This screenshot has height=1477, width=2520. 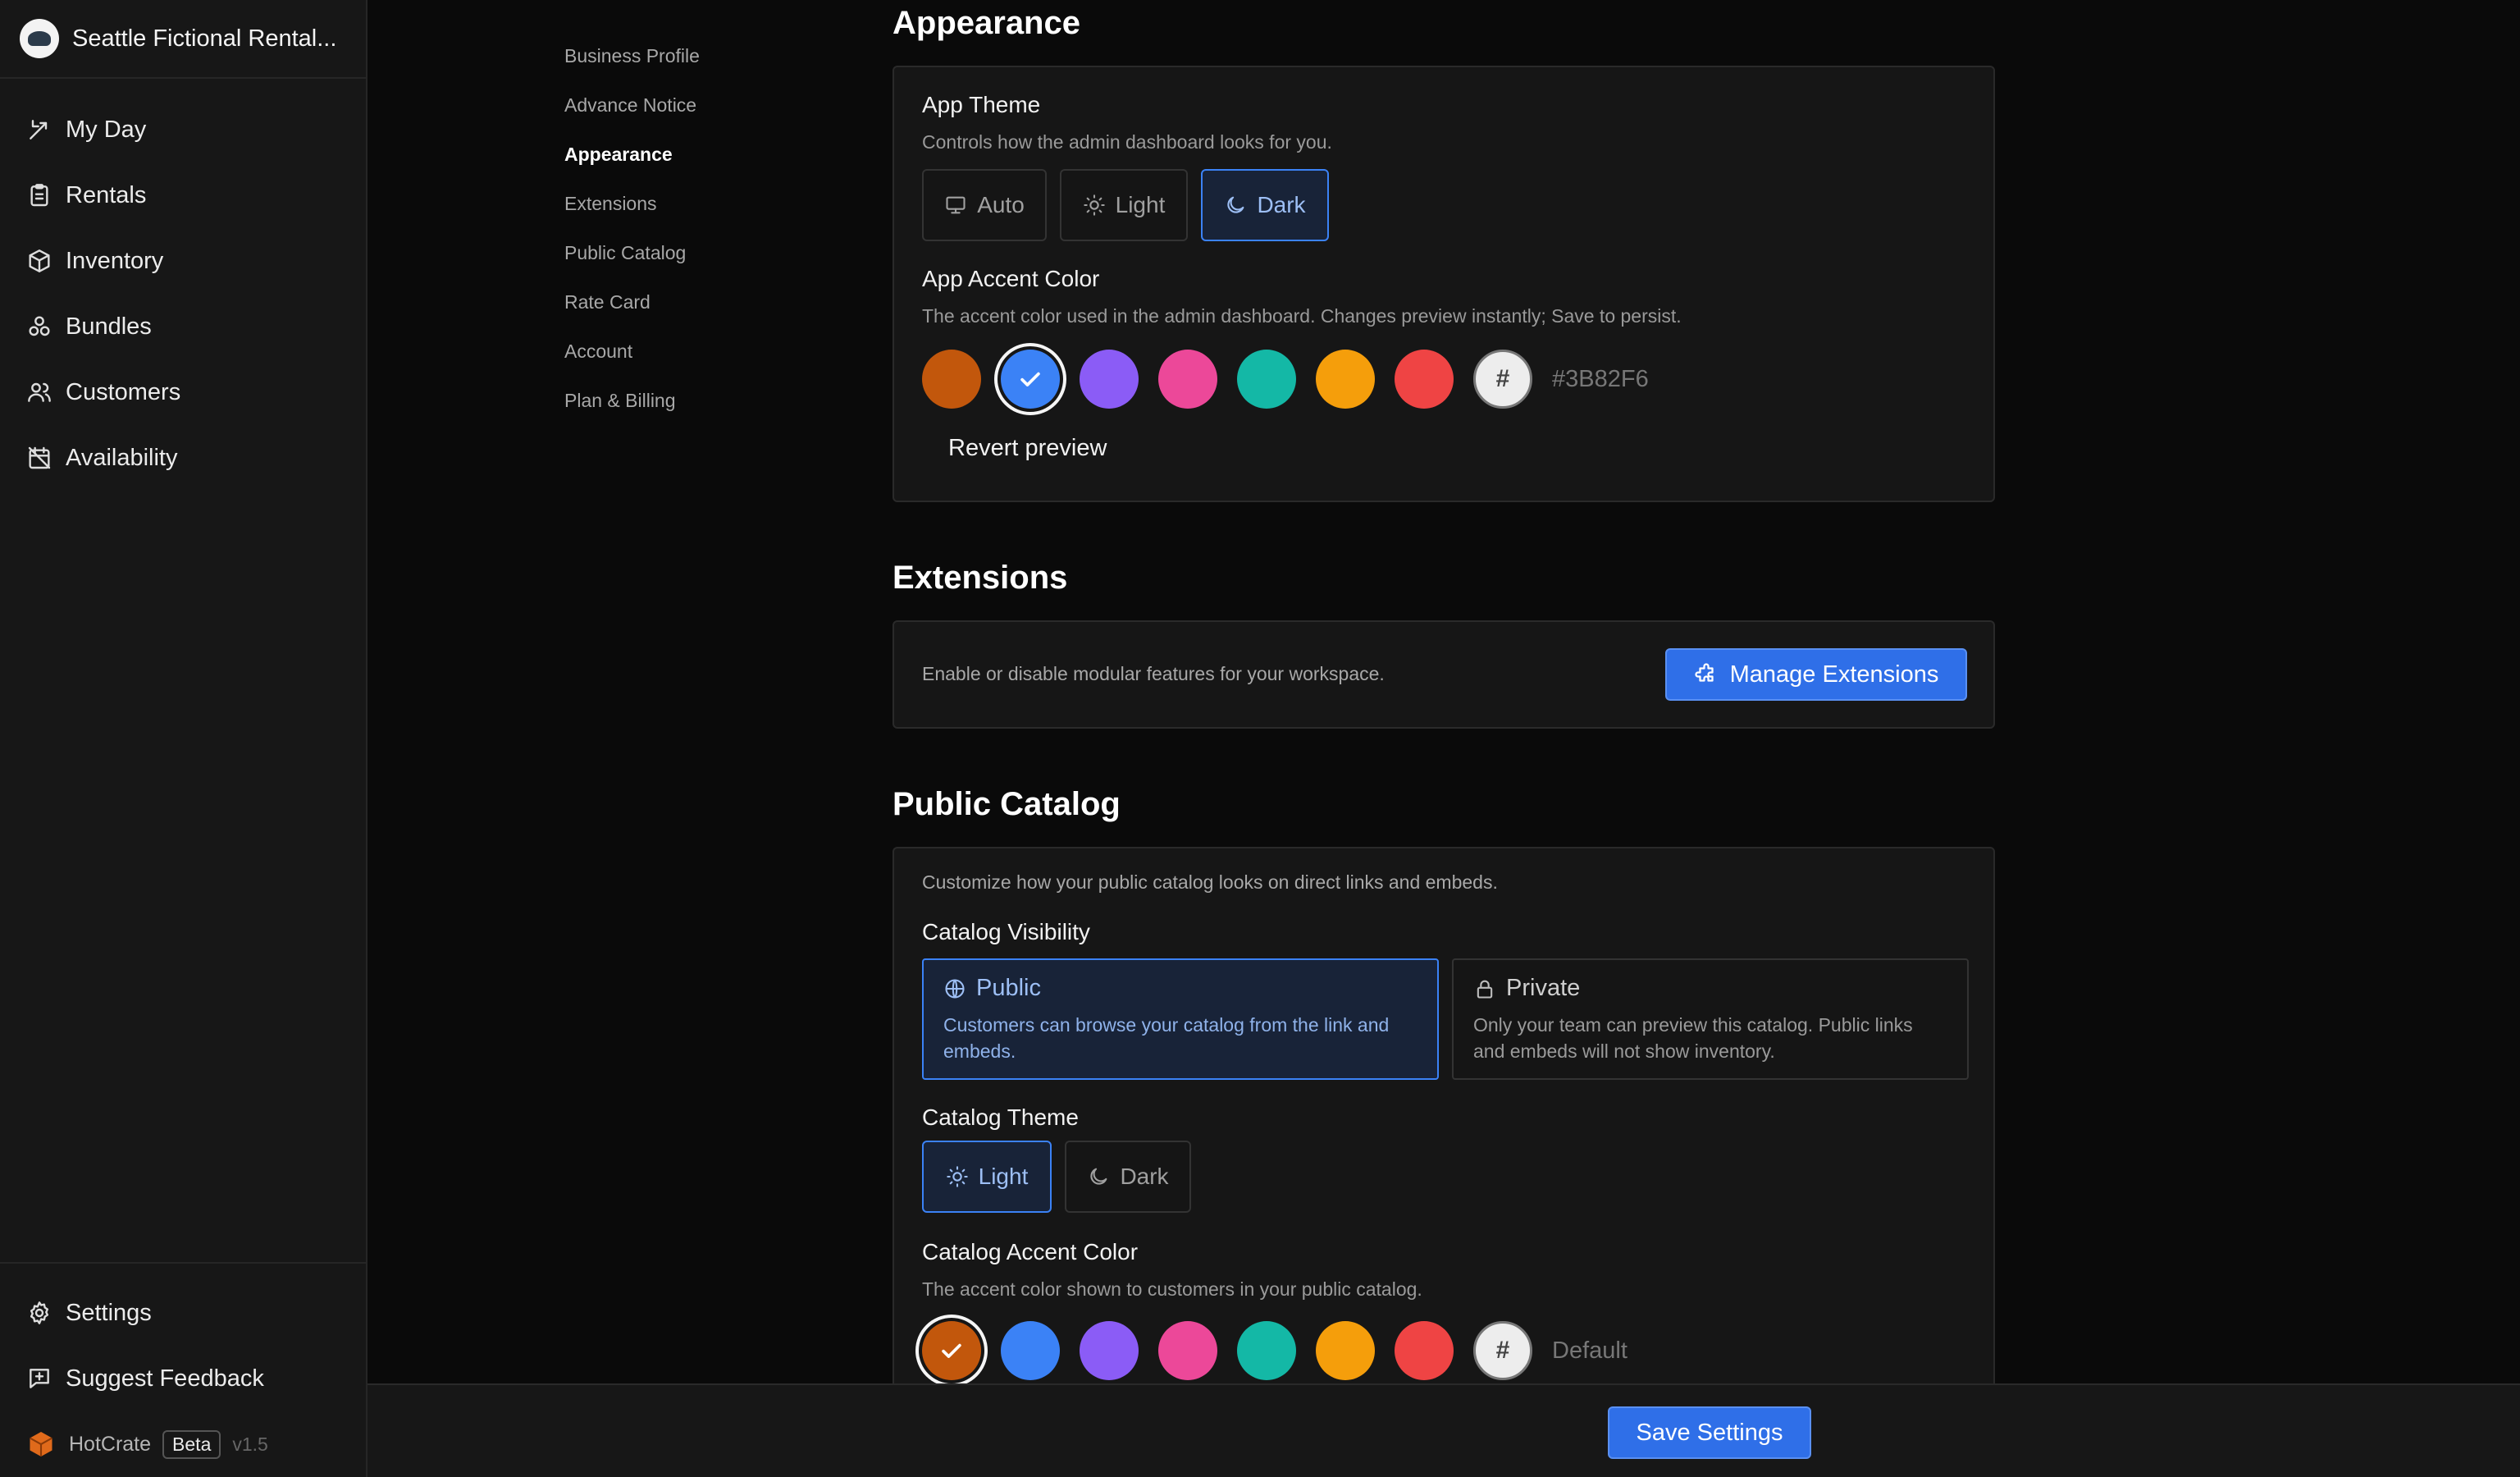 I want to click on sidebar-item-feedback: Suggest Feedback, so click(x=183, y=1379).